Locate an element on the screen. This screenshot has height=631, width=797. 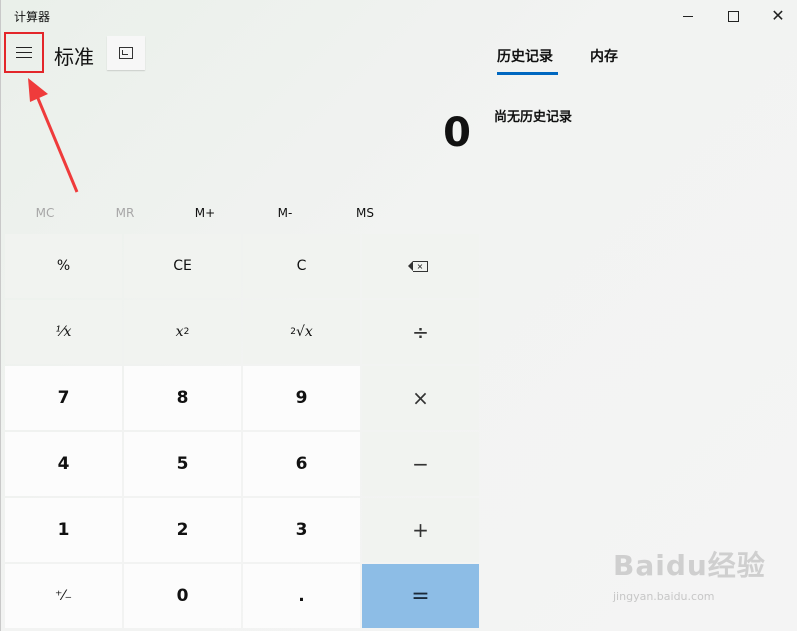
clear-key: C is located at coordinates (301, 266).